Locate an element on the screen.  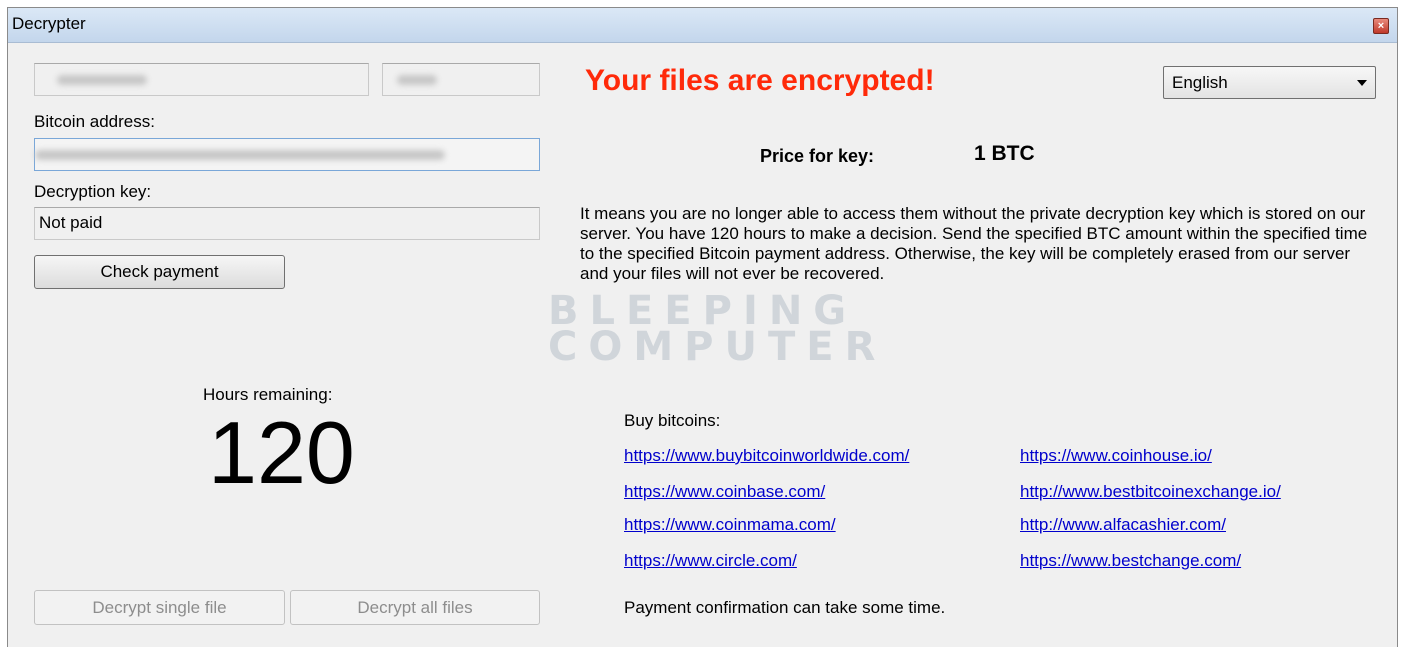
decryption-key-field: Not paid is located at coordinates (287, 223).